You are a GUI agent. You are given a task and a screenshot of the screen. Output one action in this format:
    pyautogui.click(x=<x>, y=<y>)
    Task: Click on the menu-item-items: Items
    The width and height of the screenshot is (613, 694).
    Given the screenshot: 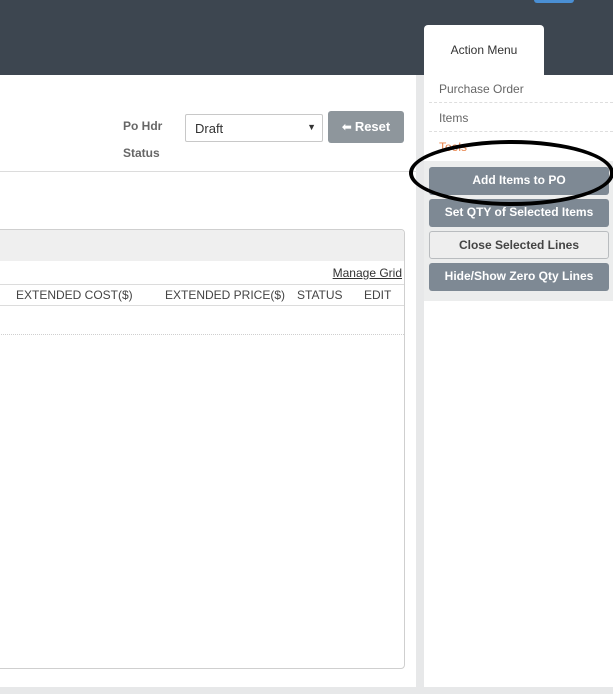 What is the action you would take?
    pyautogui.click(x=453, y=118)
    